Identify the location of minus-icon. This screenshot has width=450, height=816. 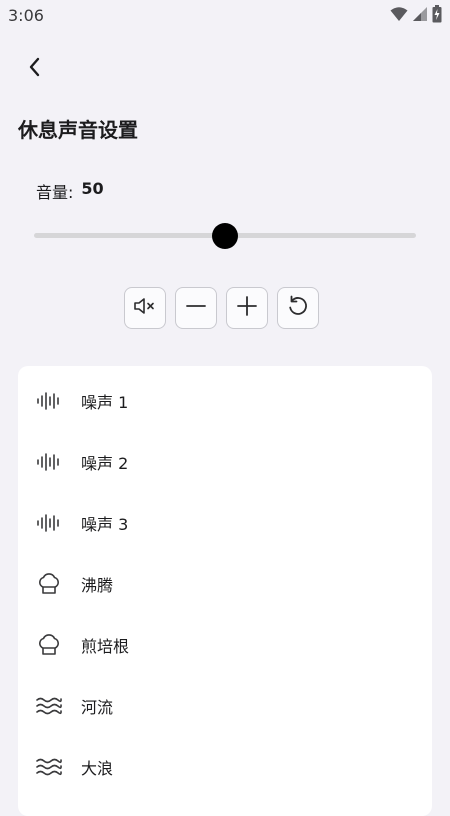
(196, 308).